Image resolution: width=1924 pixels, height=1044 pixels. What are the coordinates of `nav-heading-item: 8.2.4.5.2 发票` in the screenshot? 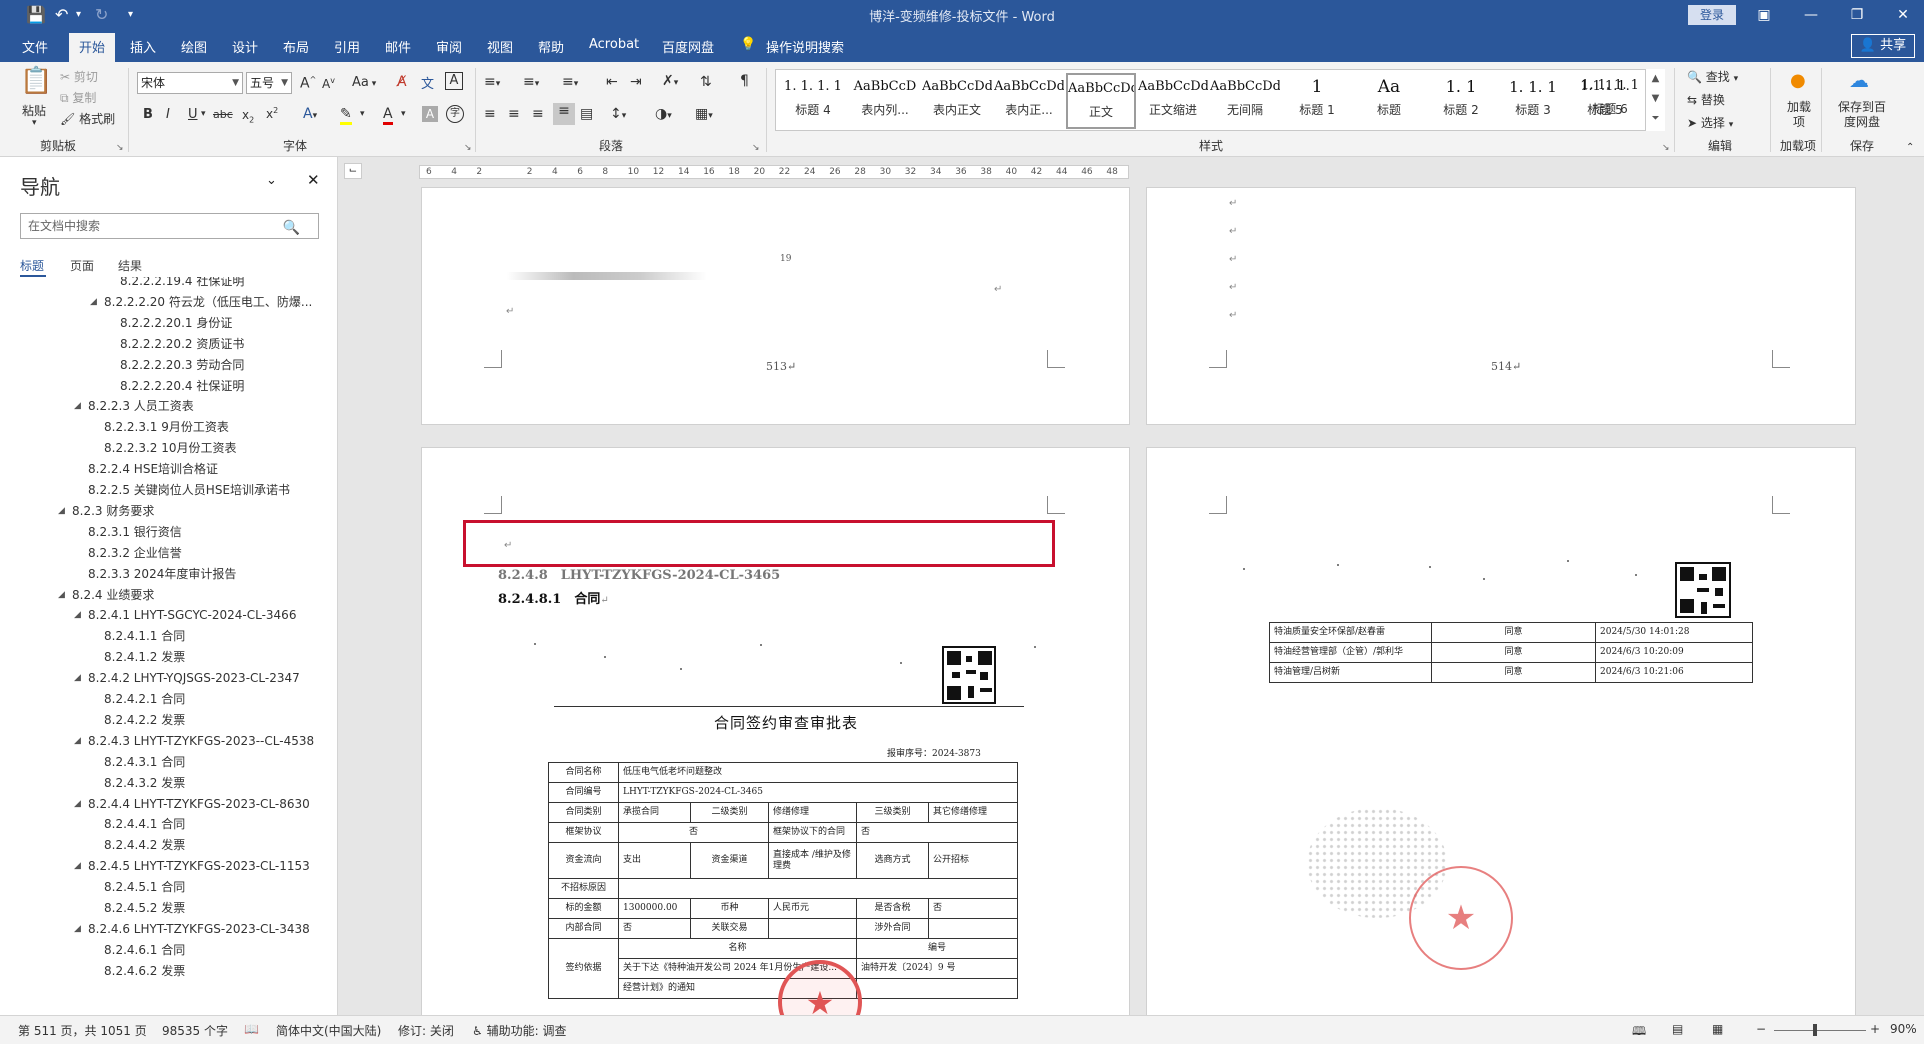 It's located at (144, 908).